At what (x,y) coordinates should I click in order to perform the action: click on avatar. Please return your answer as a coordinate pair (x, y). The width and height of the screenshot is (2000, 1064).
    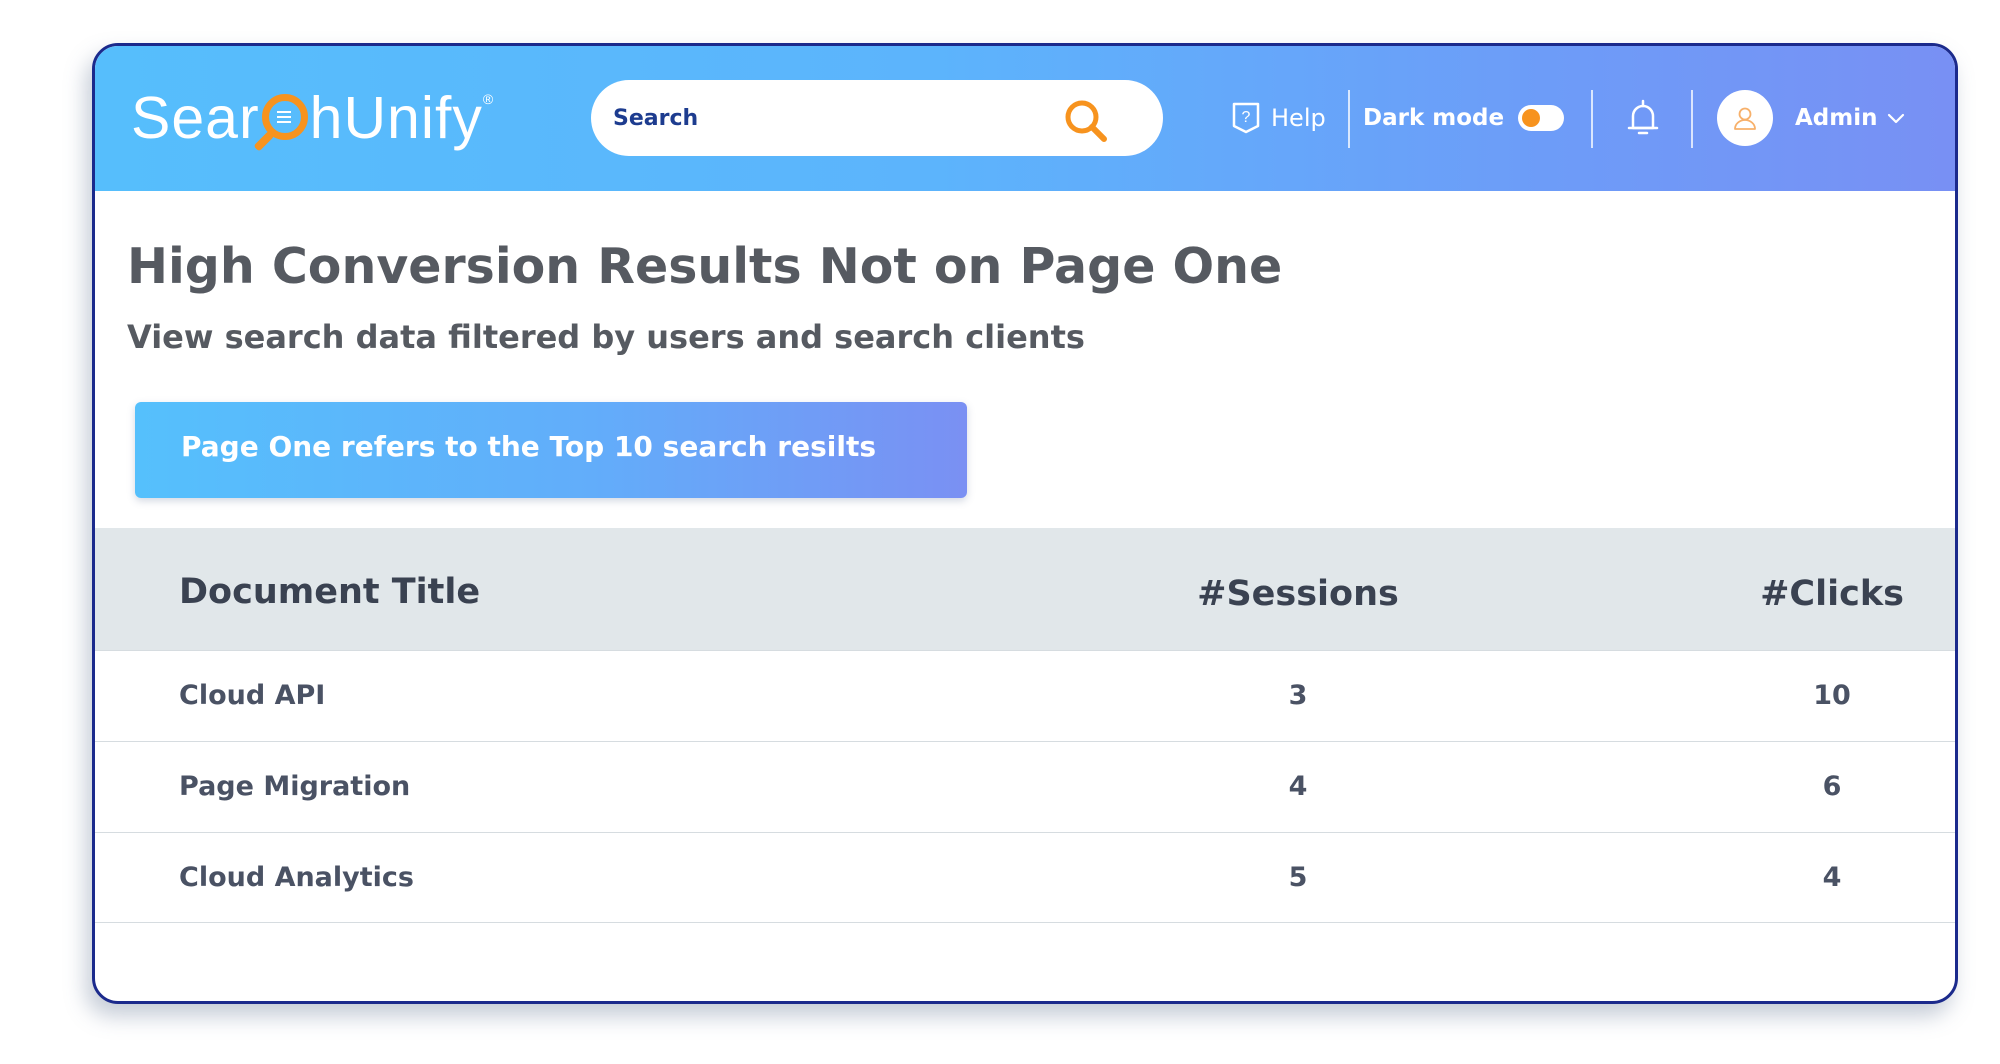
    Looking at the image, I should click on (1745, 118).